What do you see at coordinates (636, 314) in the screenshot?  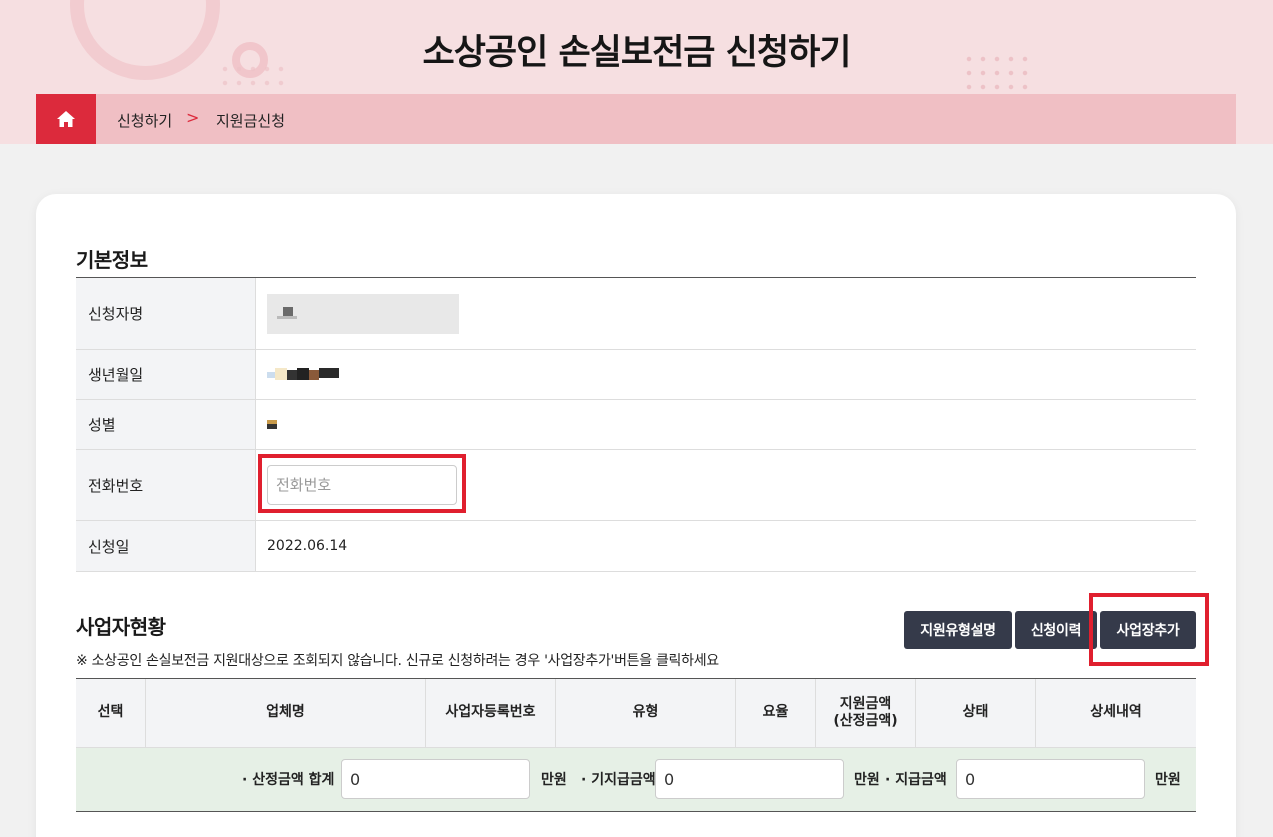 I see `row-name: 신청자명` at bounding box center [636, 314].